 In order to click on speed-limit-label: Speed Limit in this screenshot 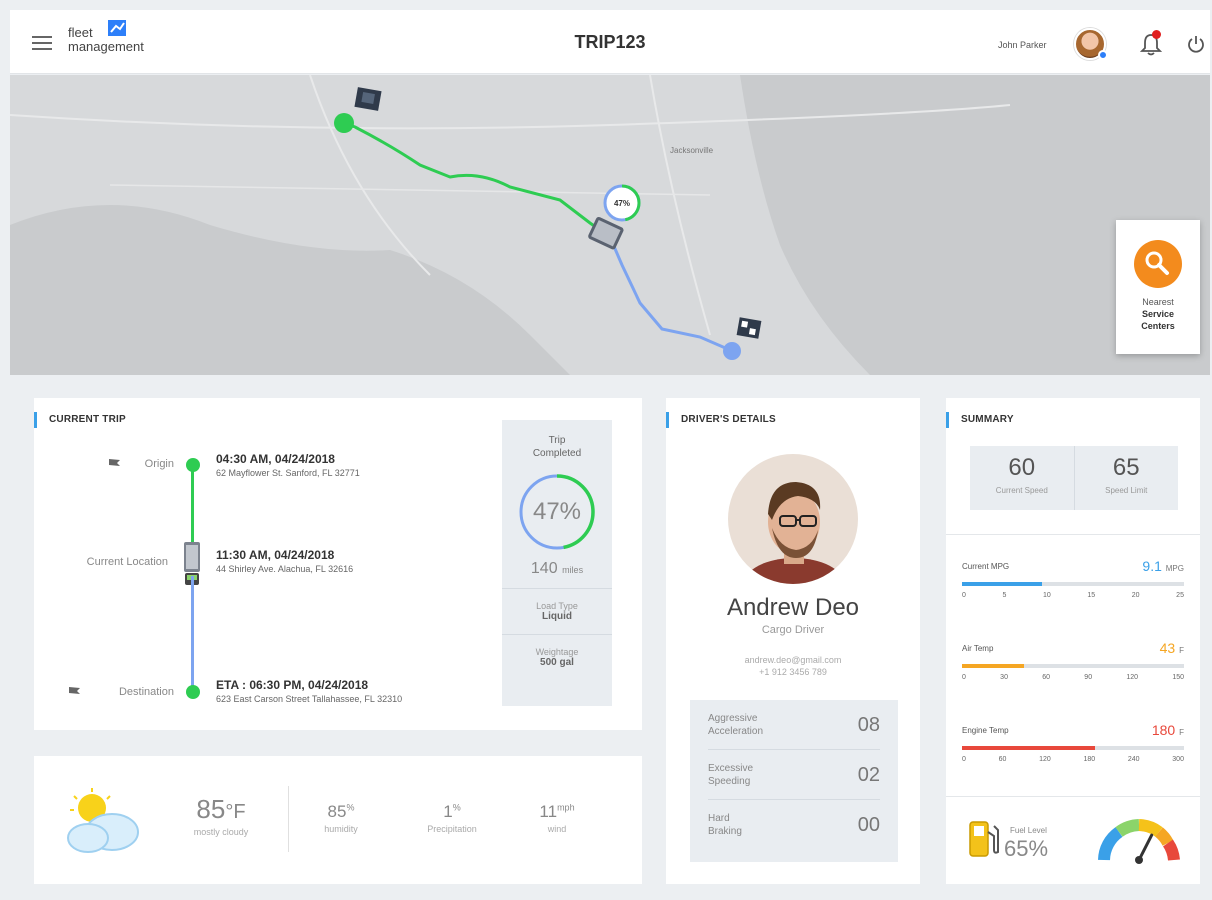, I will do `click(1126, 490)`.